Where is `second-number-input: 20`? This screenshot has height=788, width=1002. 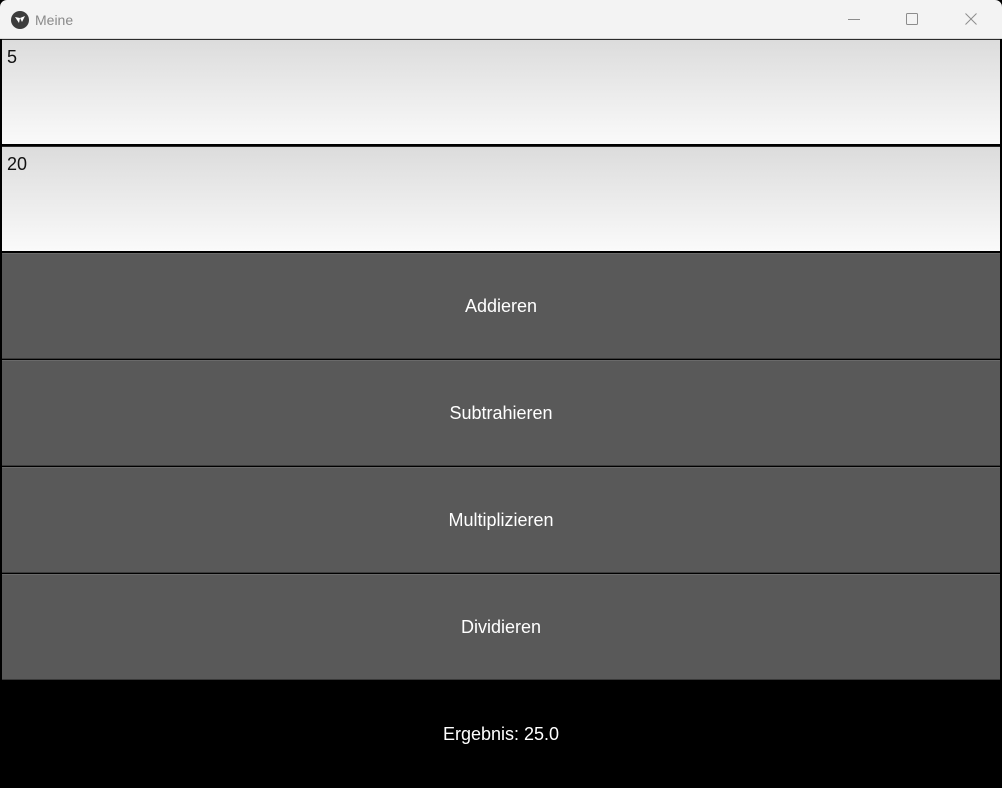
second-number-input: 20 is located at coordinates (501, 198).